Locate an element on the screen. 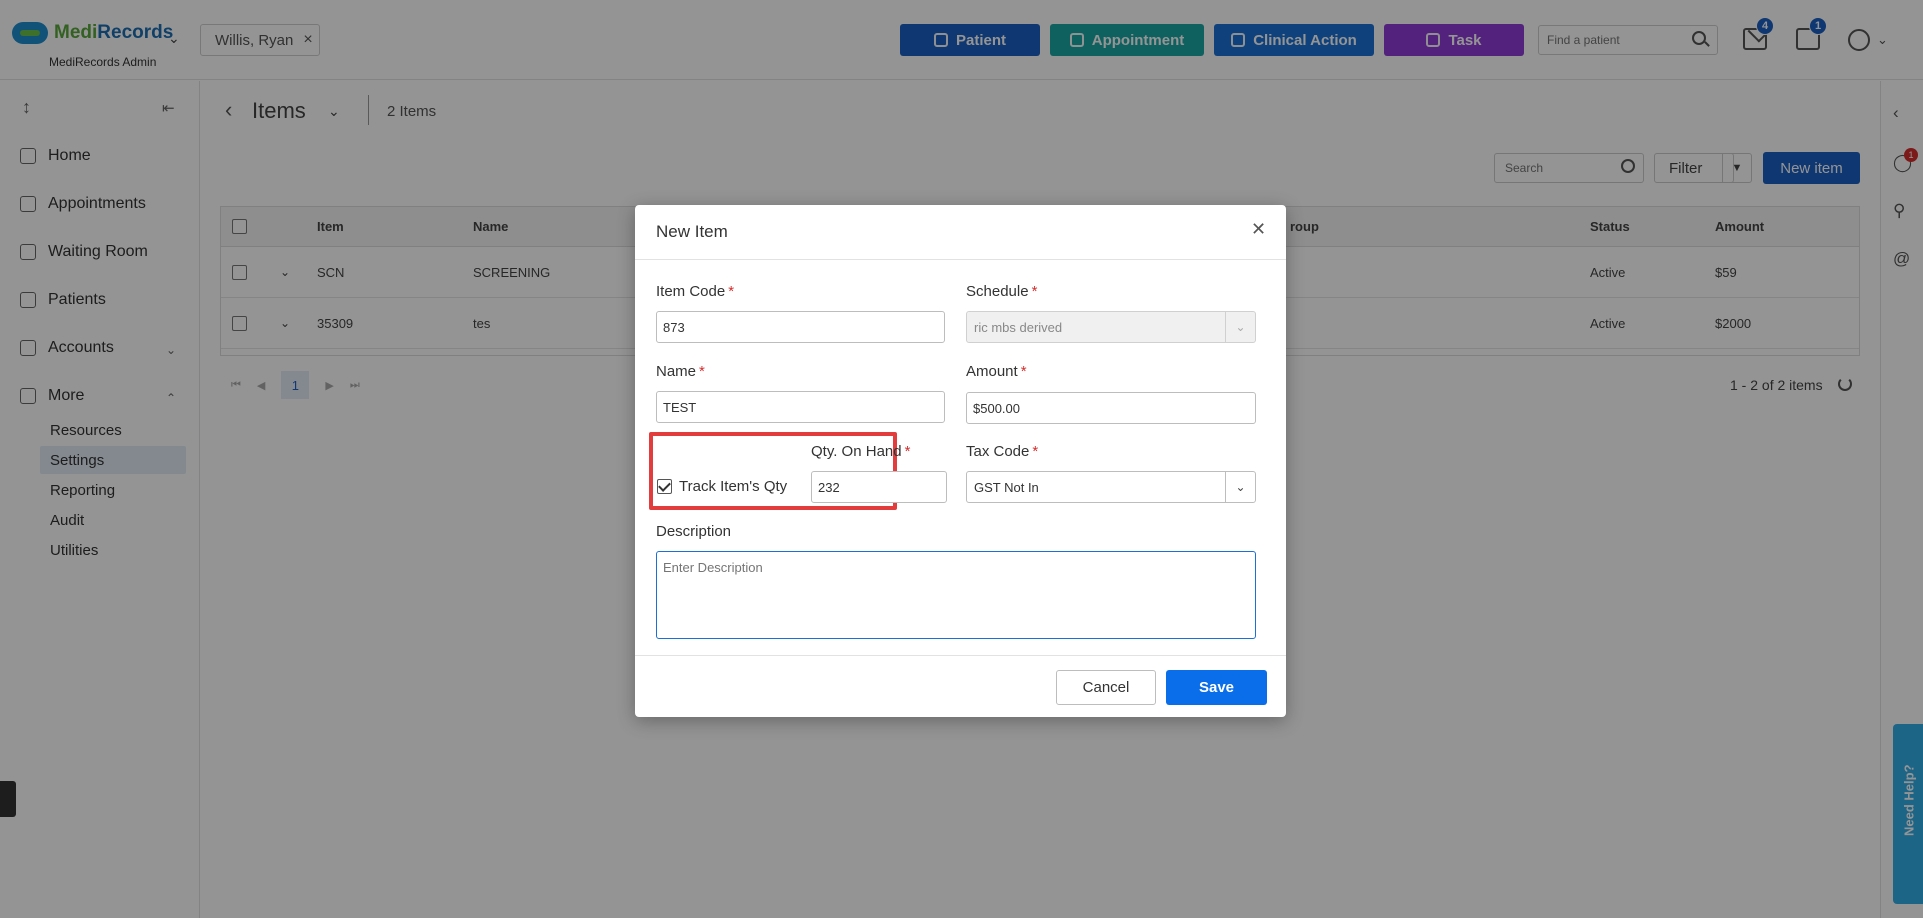 The image size is (1923, 918). tax-code-dropdown: GST Not In ⌄ is located at coordinates (1111, 487).